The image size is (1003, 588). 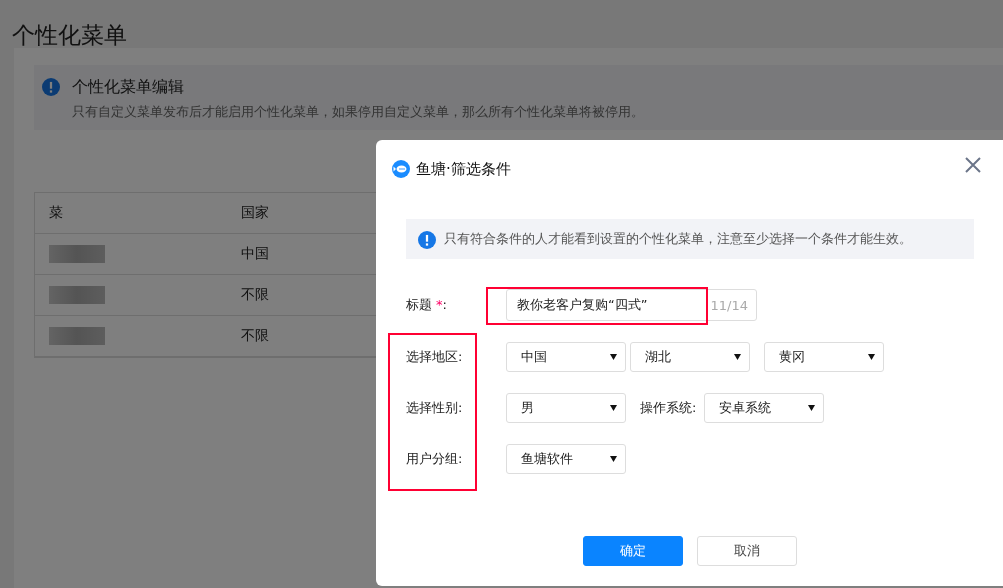 I want to click on char-counter: 11/14, so click(x=729, y=305).